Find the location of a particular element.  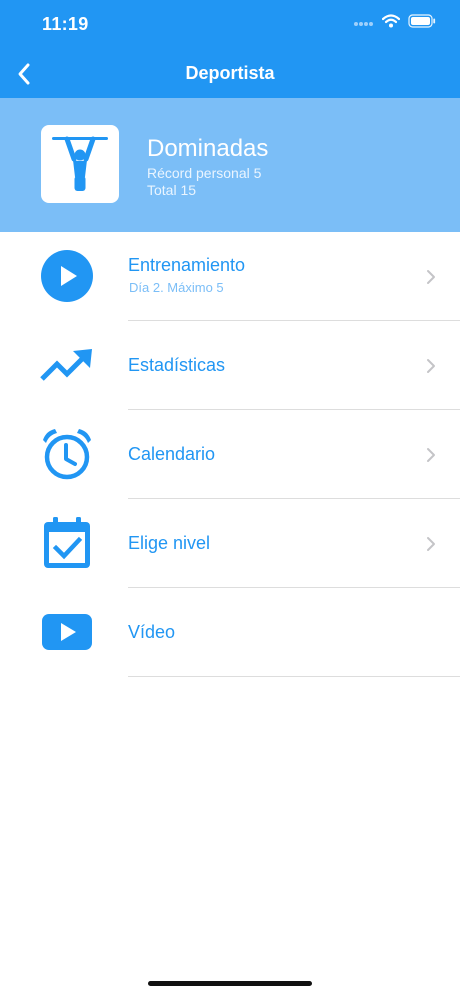

exercise-total: Total 15 is located at coordinates (172, 190).